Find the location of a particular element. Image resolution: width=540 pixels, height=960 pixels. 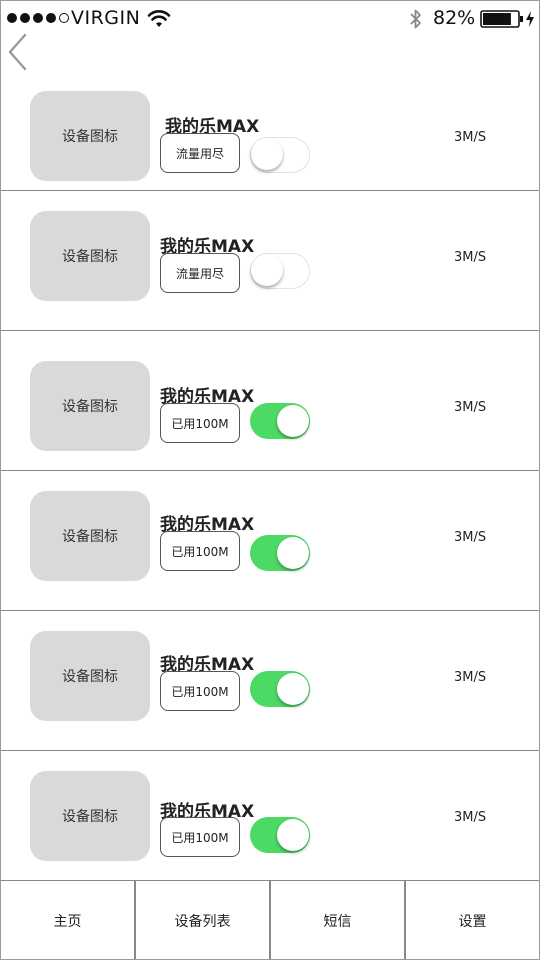

tab-label: 设置 is located at coordinates (472, 921).